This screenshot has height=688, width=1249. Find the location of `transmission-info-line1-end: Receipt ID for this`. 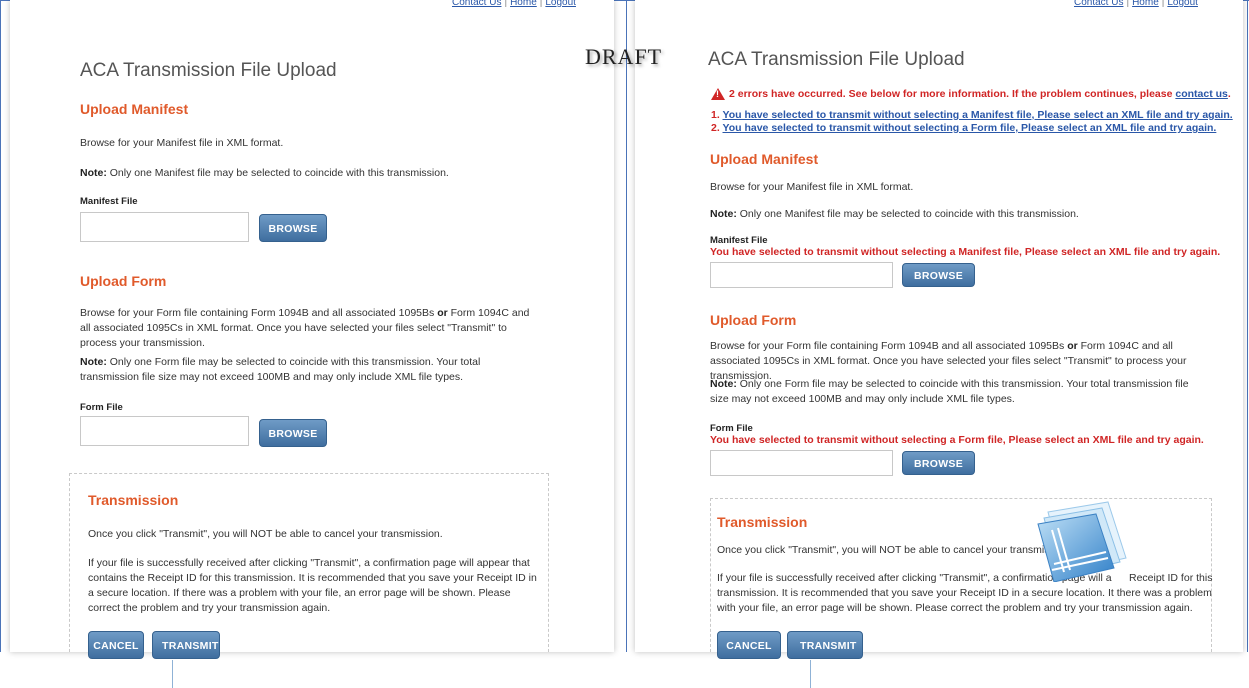

transmission-info-line1-end: Receipt ID for this is located at coordinates (1171, 578).